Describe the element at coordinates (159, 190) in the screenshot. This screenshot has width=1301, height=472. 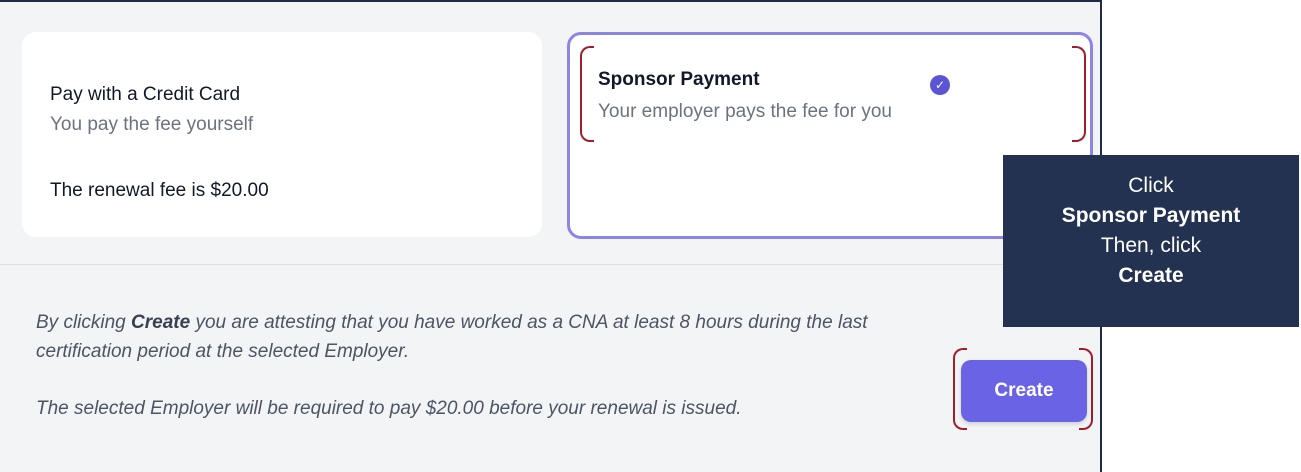
I see `renewal-fee-text: The renewal fee is $20.00` at that location.